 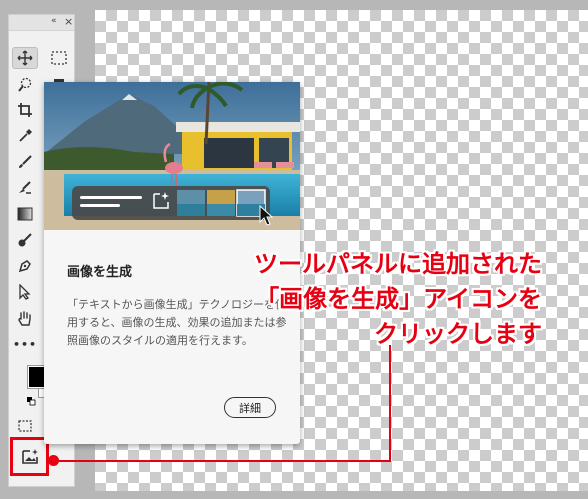 I want to click on marquee-icon, so click(x=59, y=58).